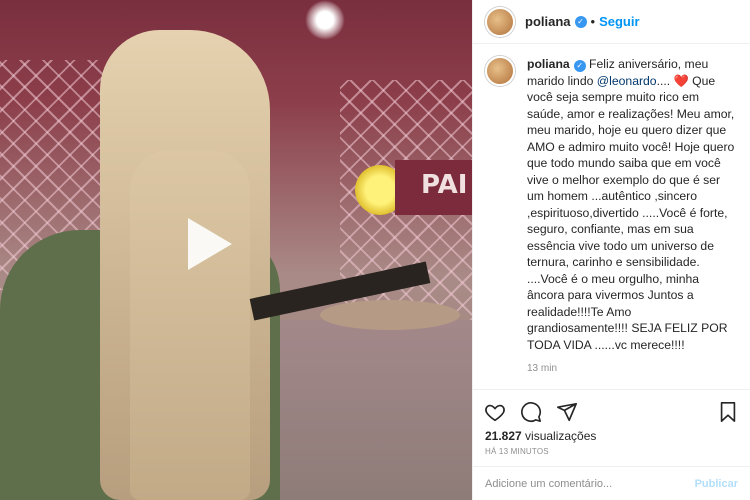 This screenshot has height=500, width=750. Describe the element at coordinates (531, 412) in the screenshot. I see `comment-bubble-icon` at that location.